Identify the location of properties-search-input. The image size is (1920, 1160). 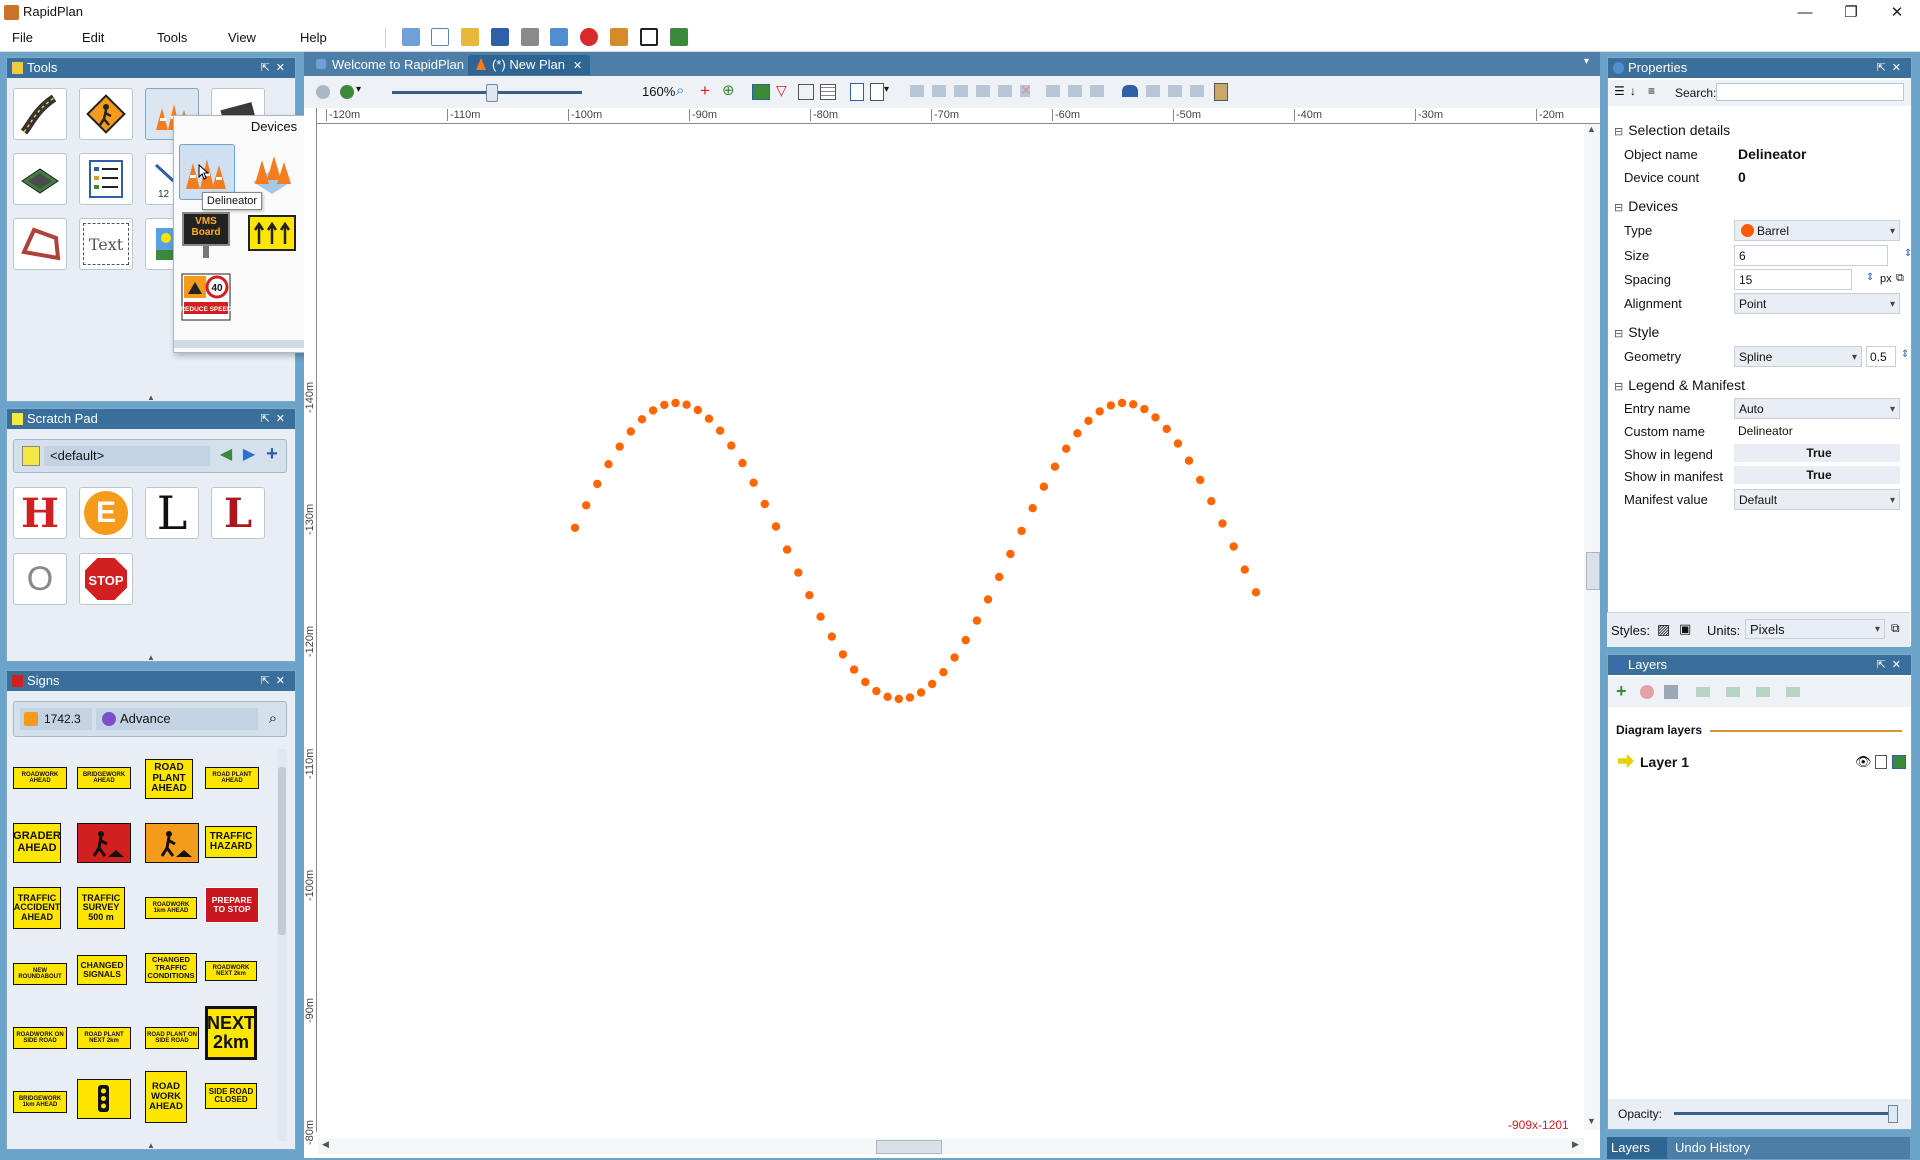
(1810, 92).